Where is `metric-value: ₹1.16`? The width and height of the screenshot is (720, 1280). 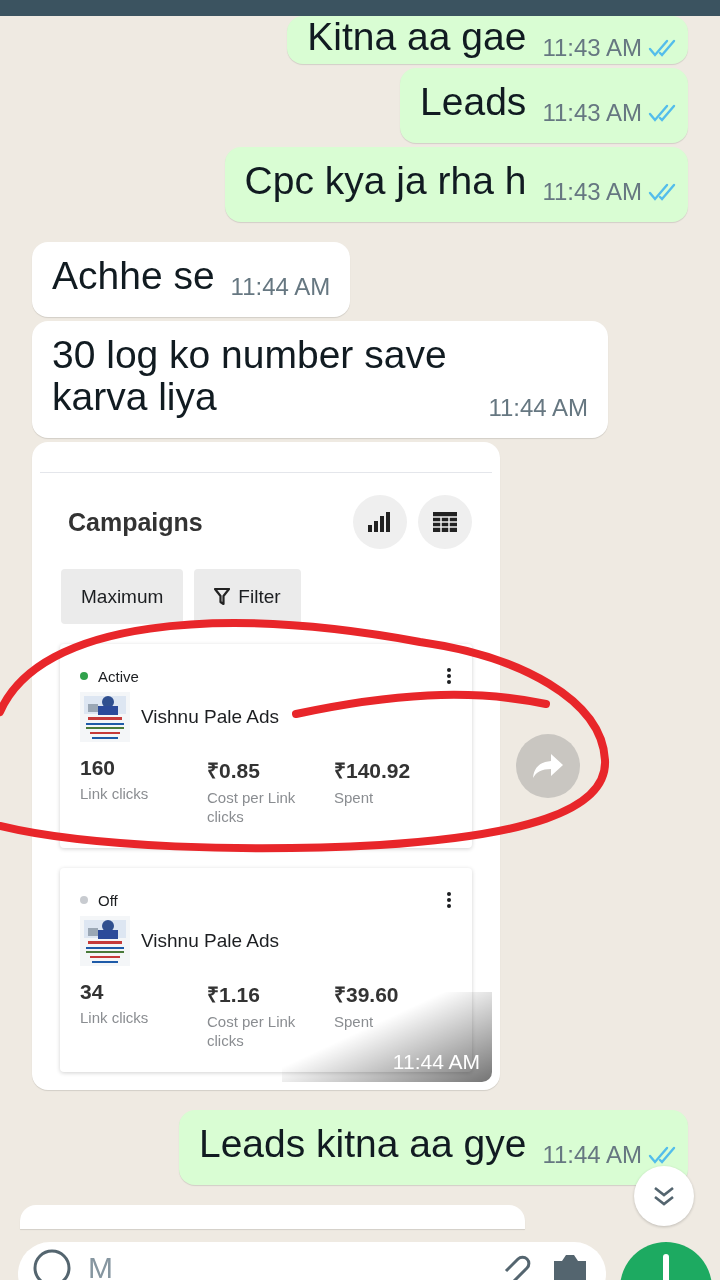 metric-value: ₹1.16 is located at coordinates (234, 995).